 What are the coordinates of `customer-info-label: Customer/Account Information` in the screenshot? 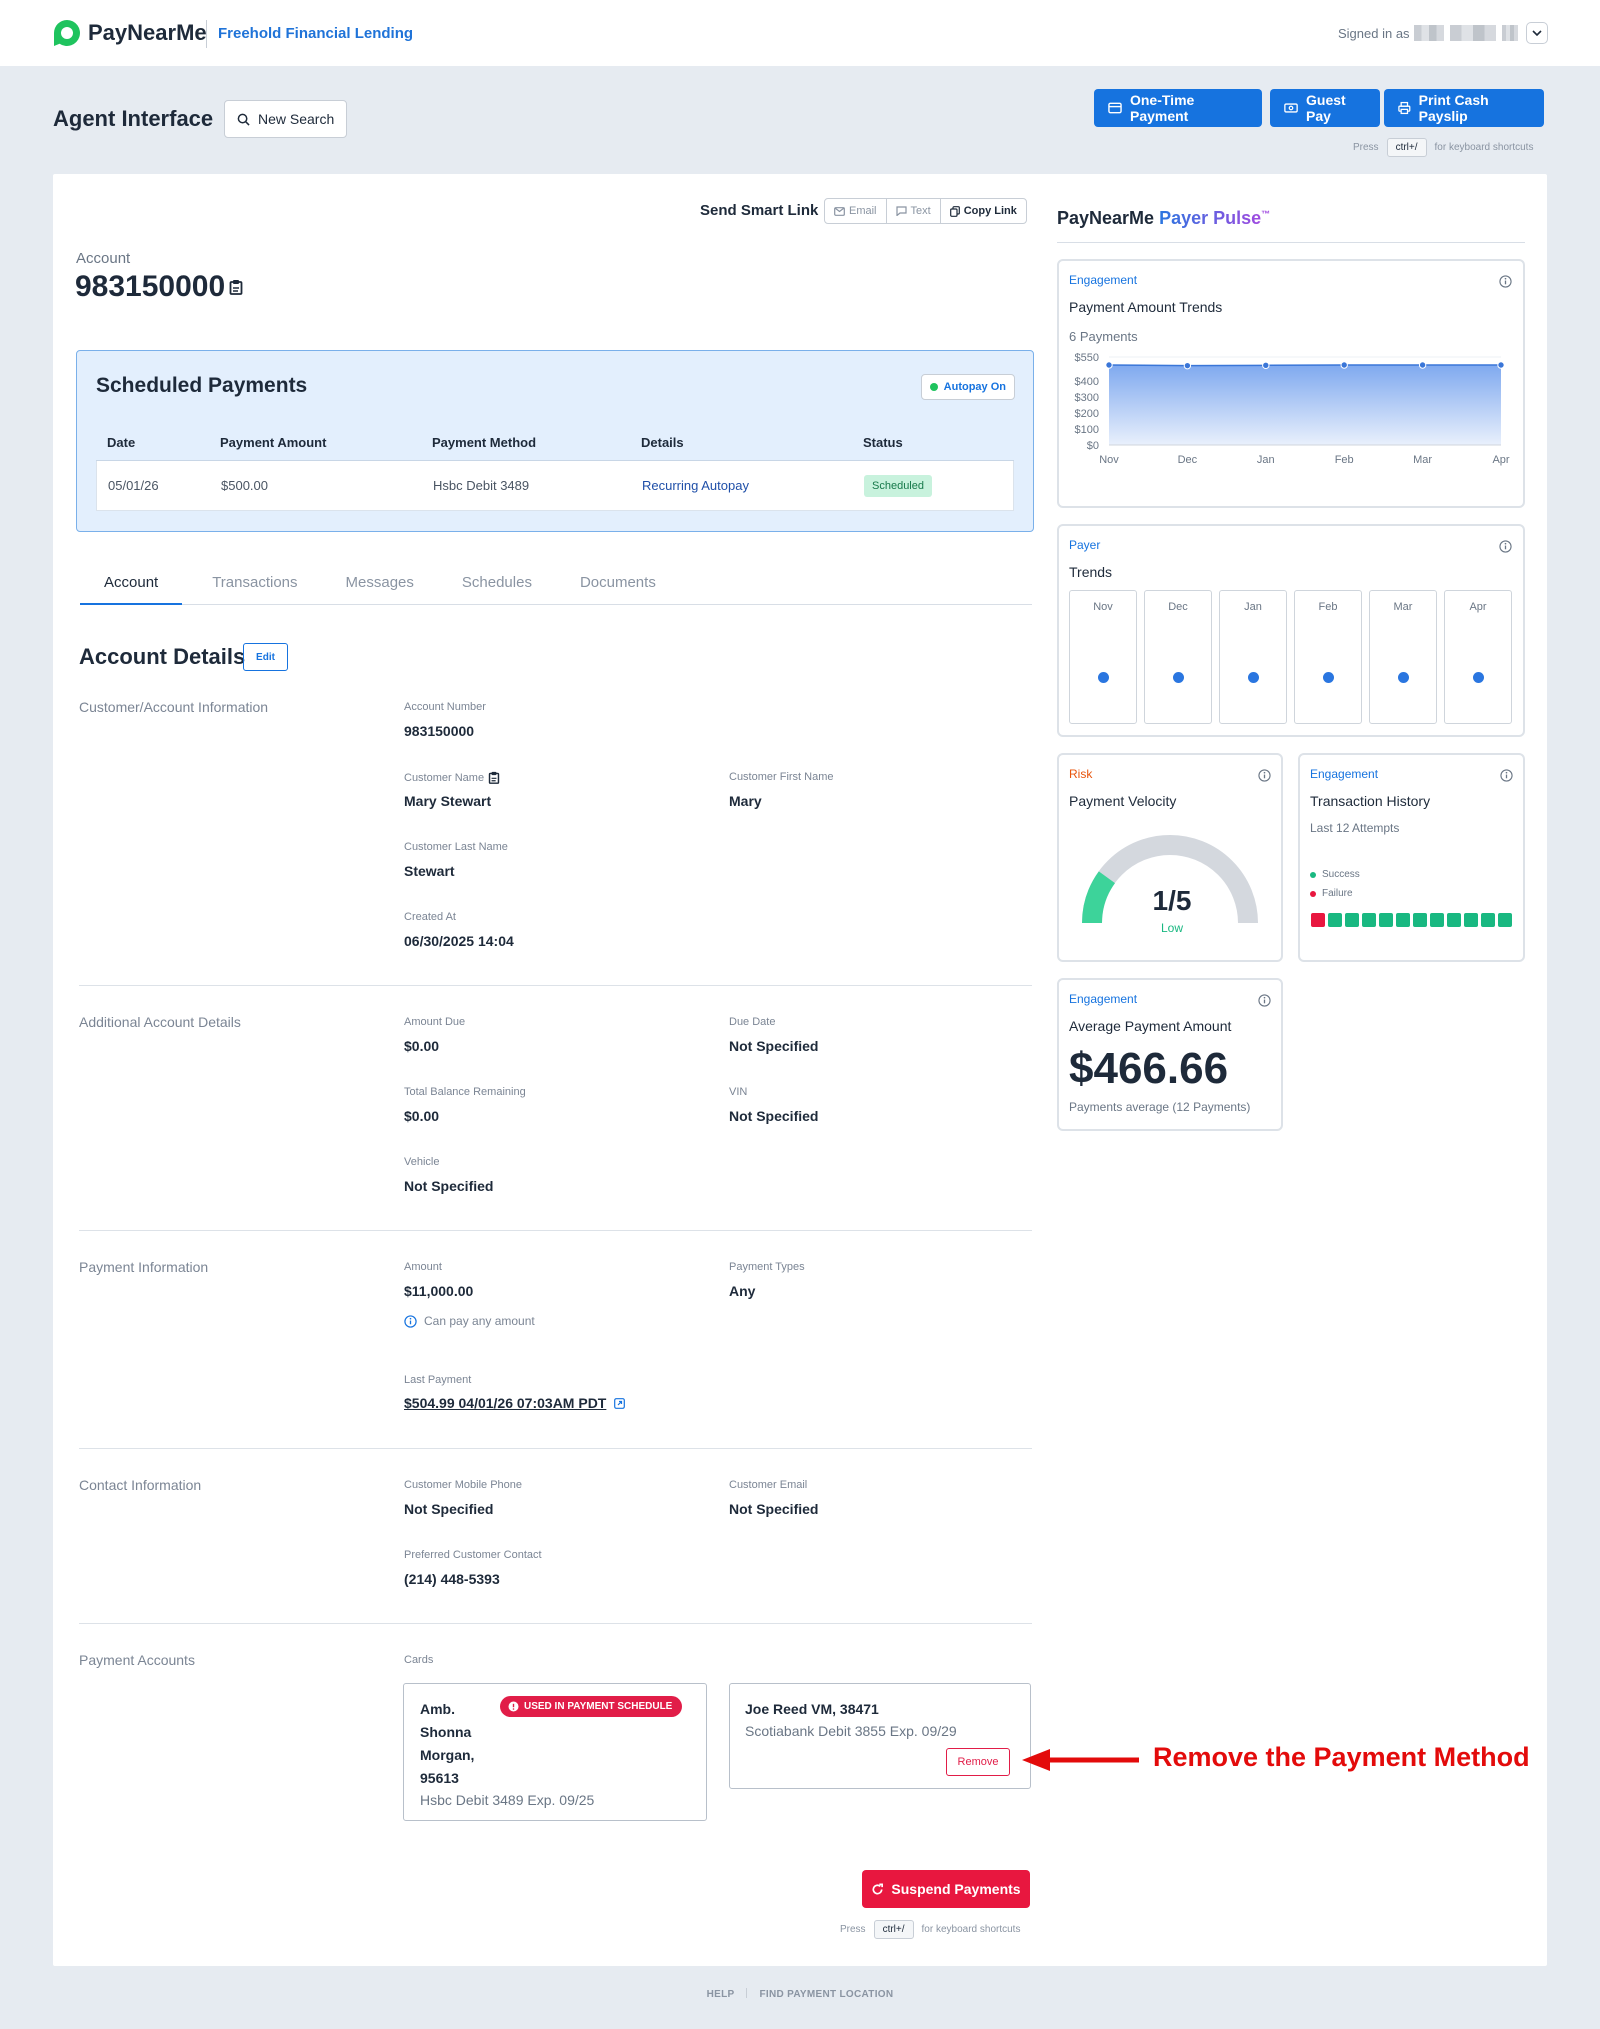 It's located at (174, 707).